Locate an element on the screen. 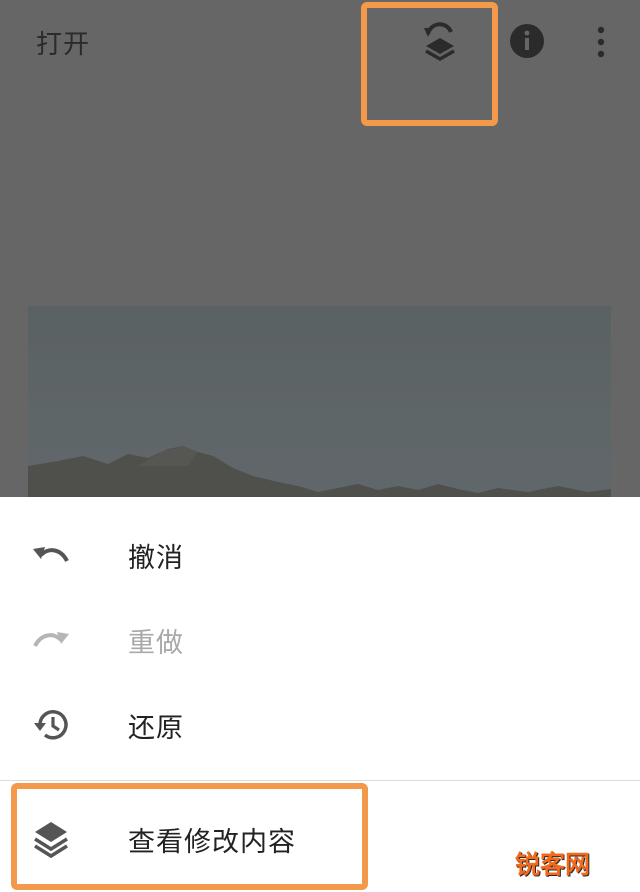 This screenshot has width=640, height=892. highlight-box-view-edits is located at coordinates (189, 836).